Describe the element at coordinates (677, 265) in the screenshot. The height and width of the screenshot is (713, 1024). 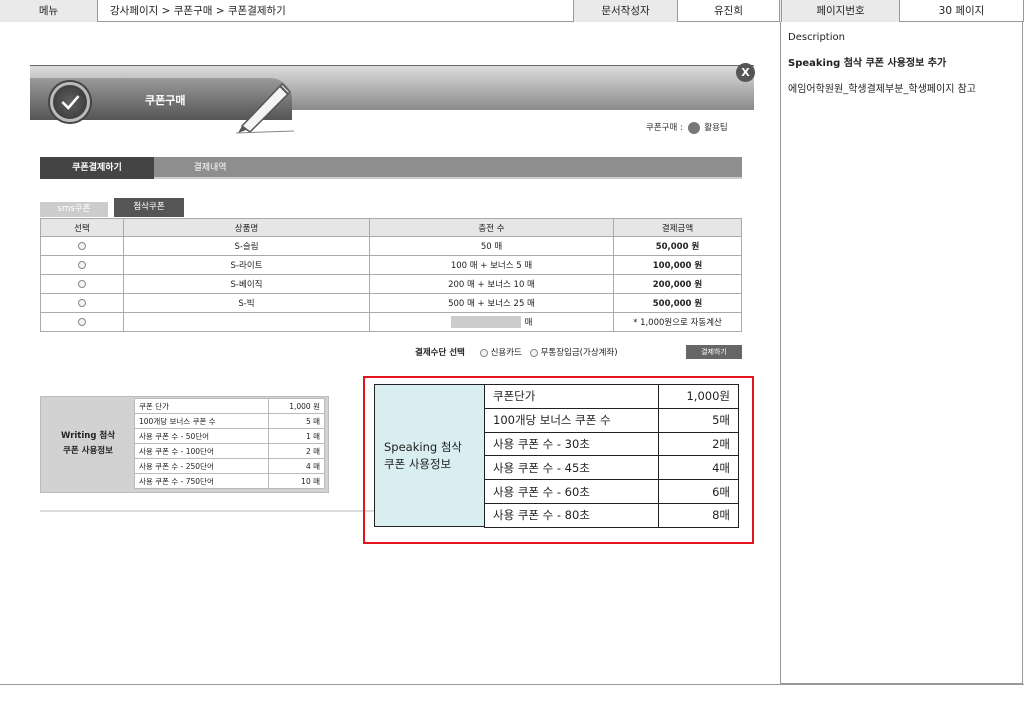
I see `amount: 100,000 원` at that location.